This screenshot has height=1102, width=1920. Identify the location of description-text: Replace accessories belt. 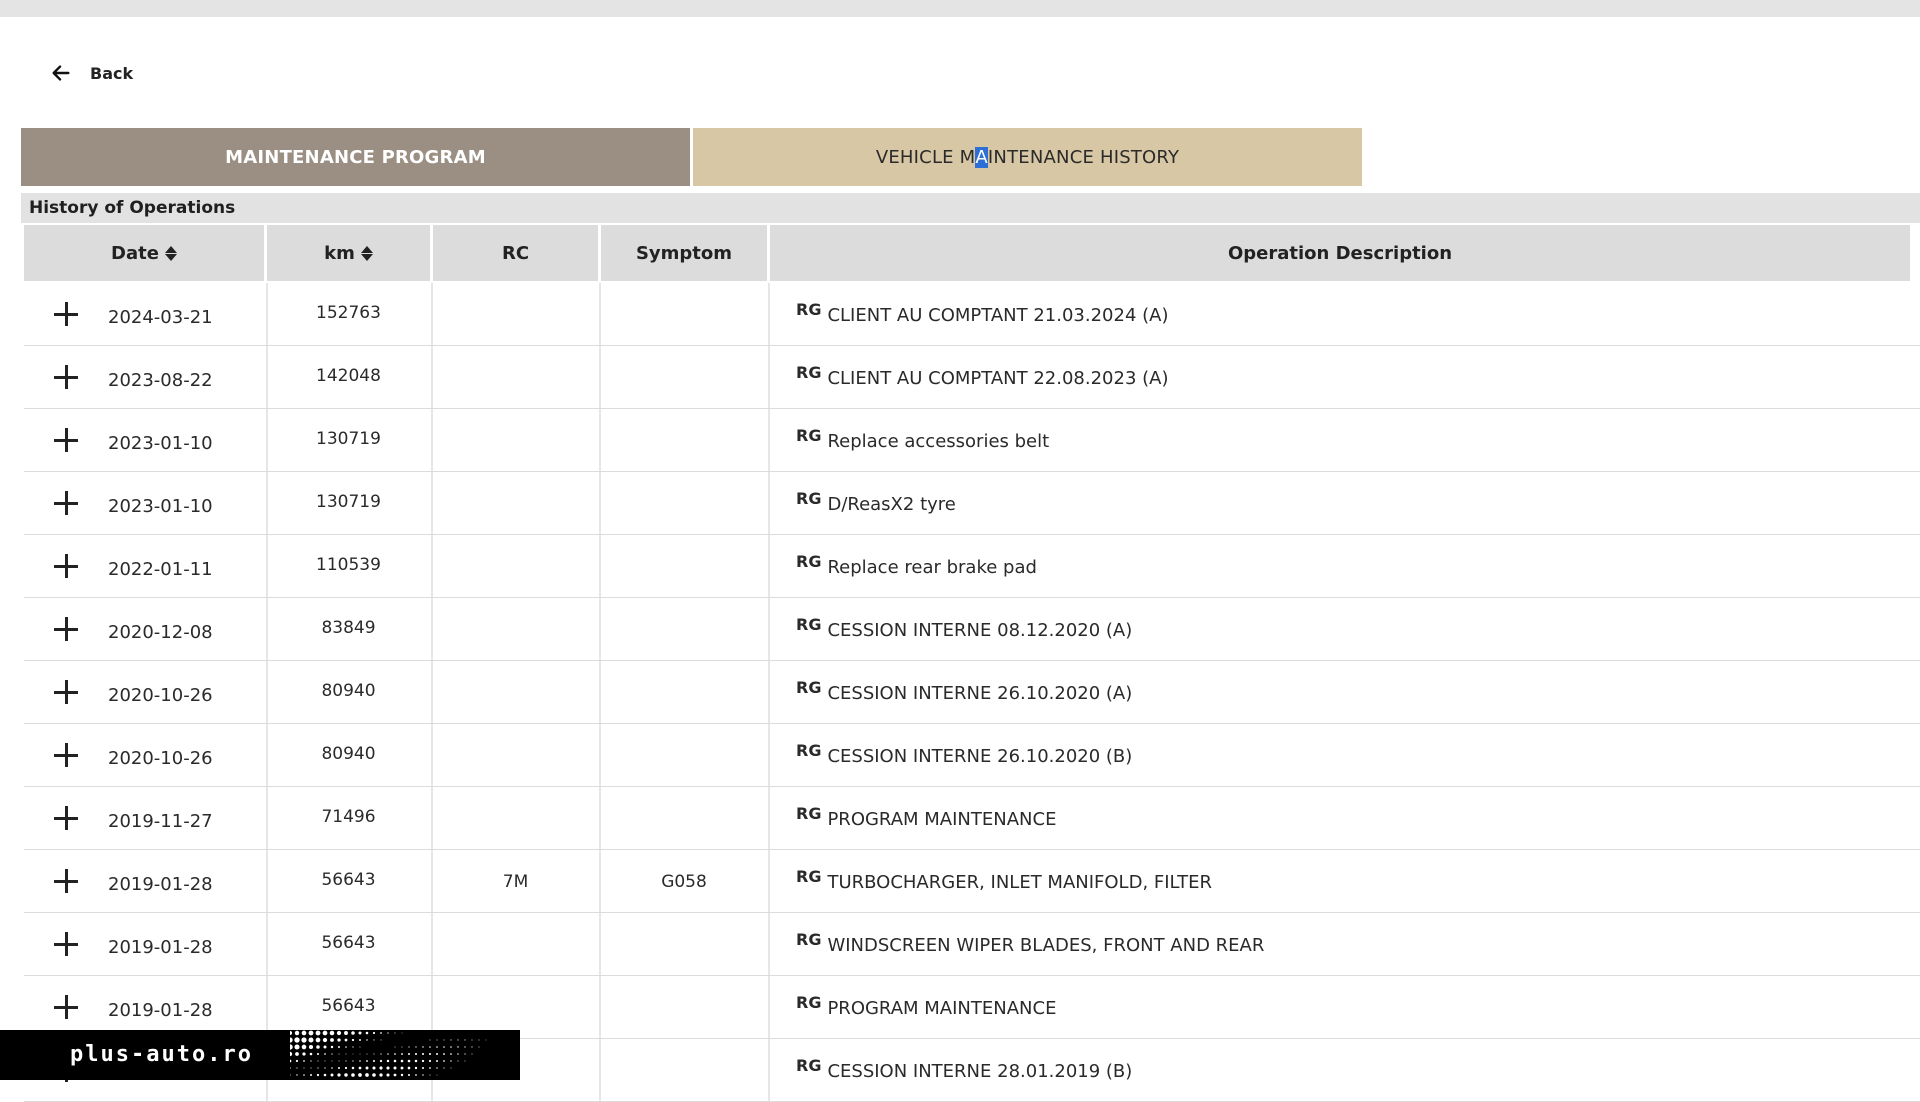
(938, 441).